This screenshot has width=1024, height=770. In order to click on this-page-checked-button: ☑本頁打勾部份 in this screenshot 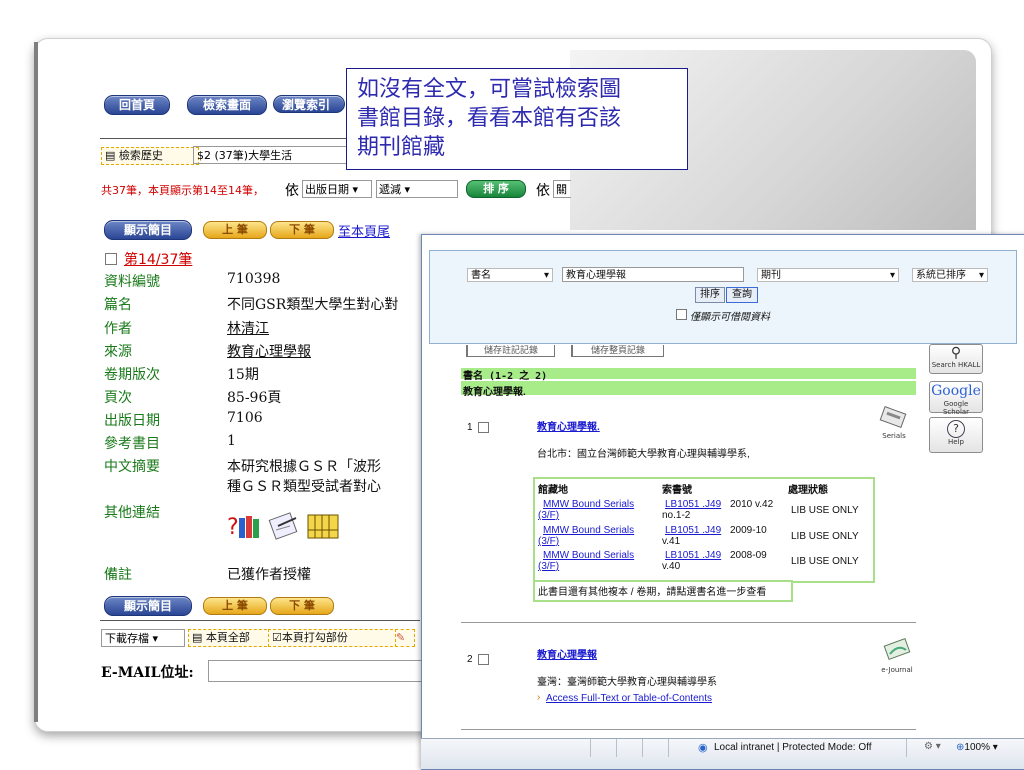, I will do `click(333, 638)`.